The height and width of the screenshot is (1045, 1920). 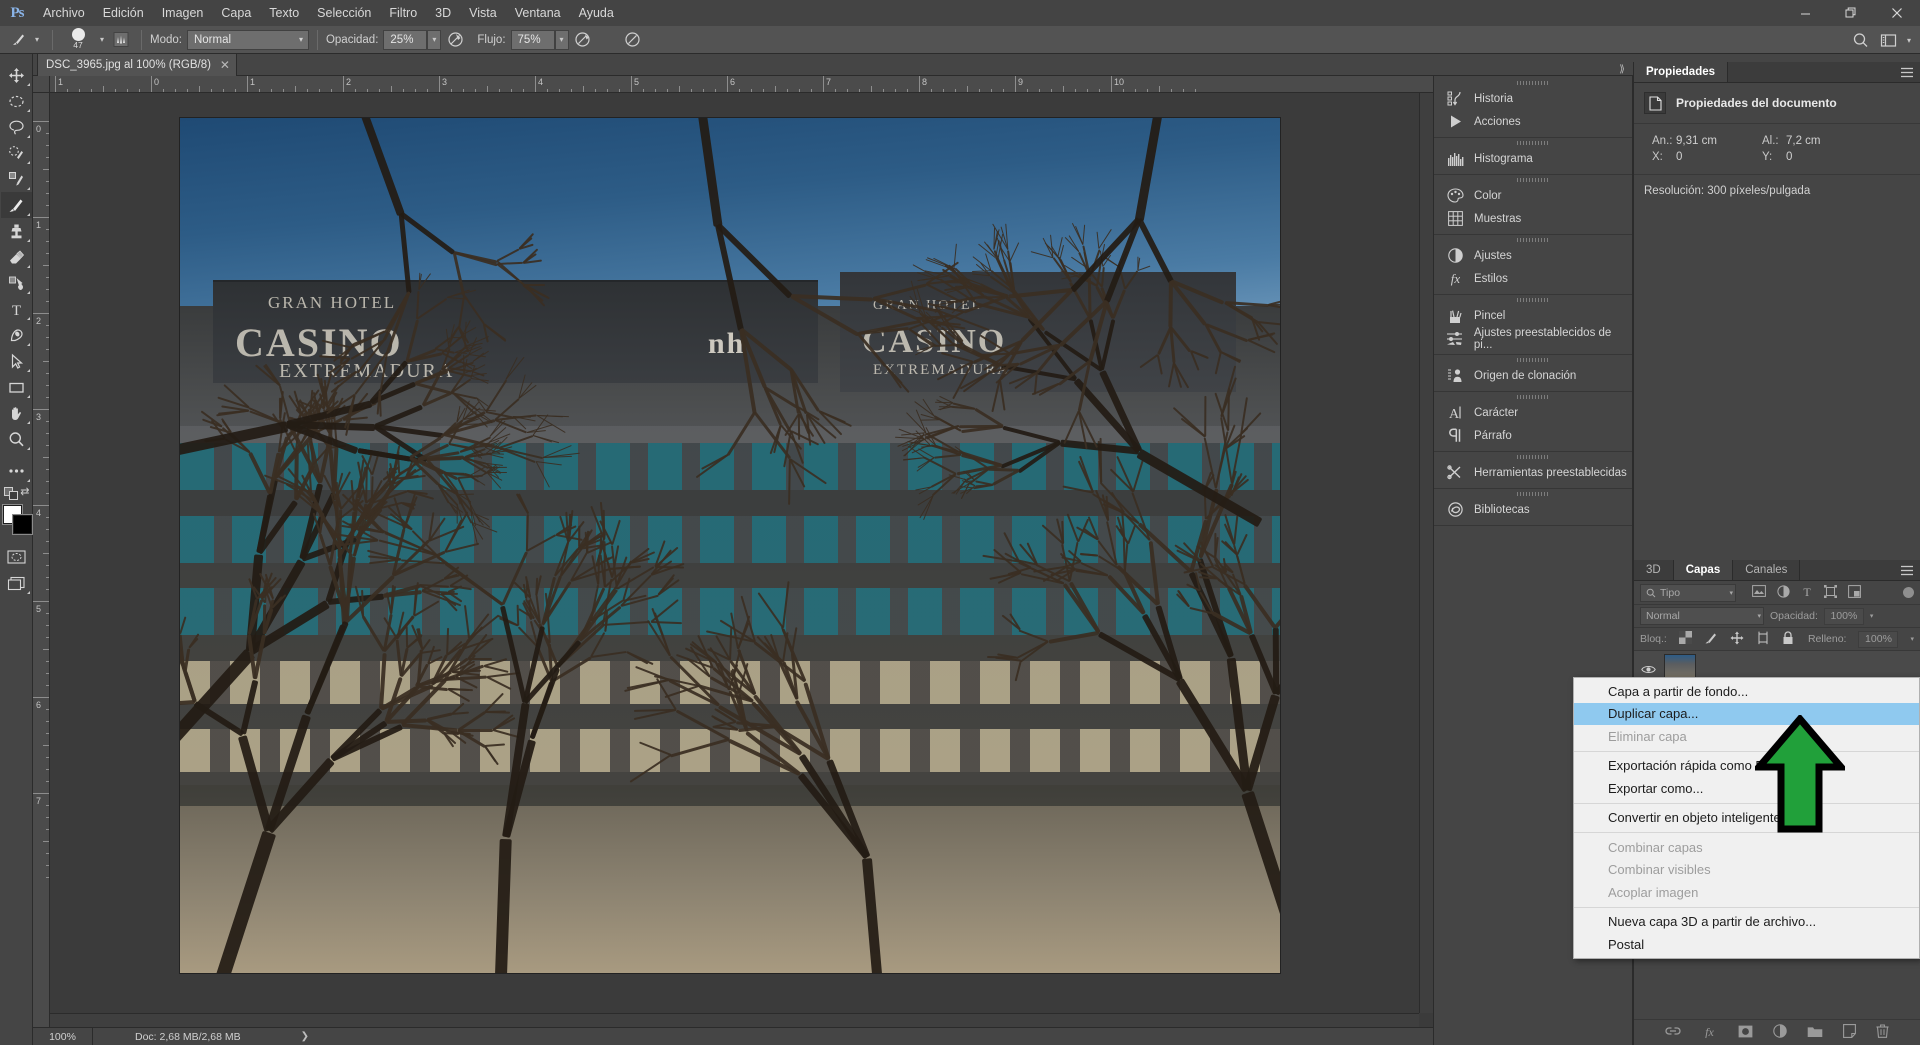 I want to click on close-icon: ✕, so click(x=225, y=65).